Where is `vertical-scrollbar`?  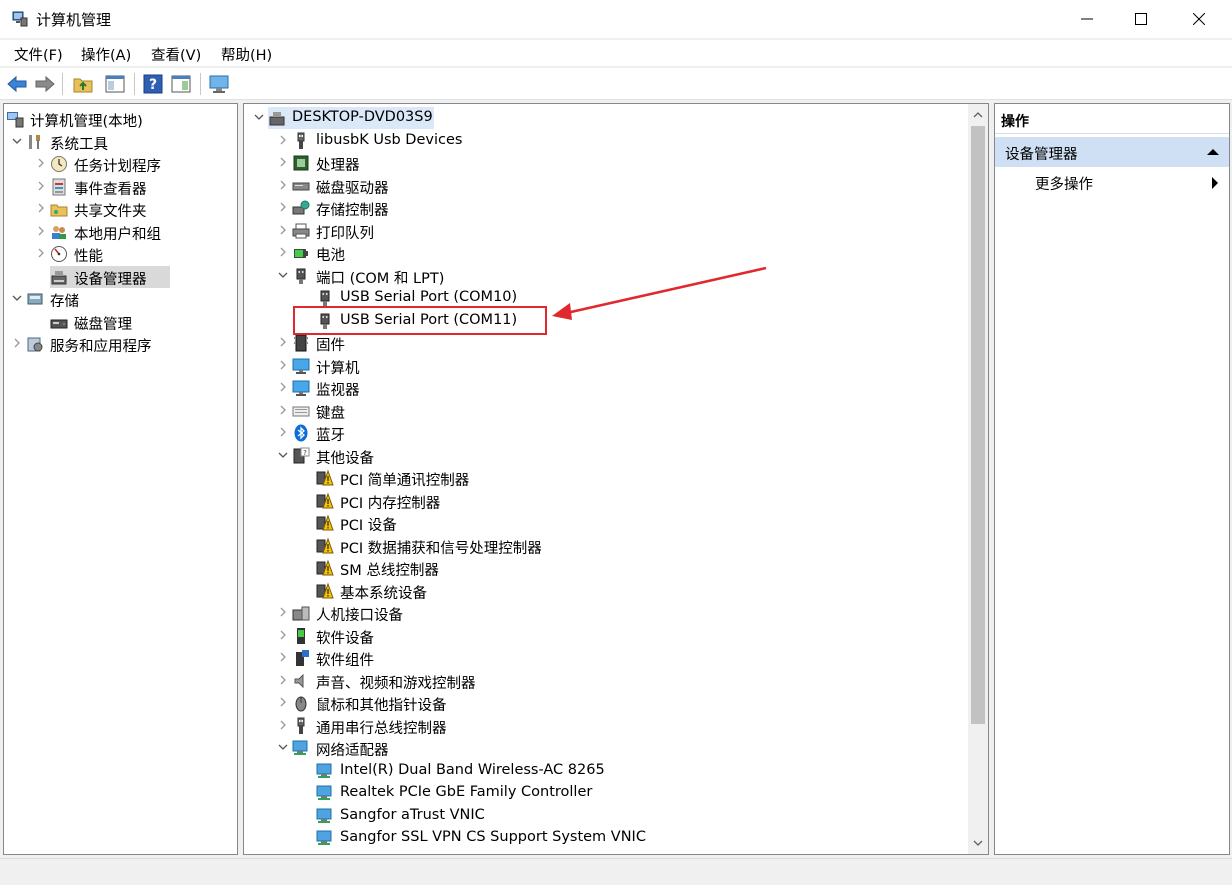
vertical-scrollbar is located at coordinates (978, 479).